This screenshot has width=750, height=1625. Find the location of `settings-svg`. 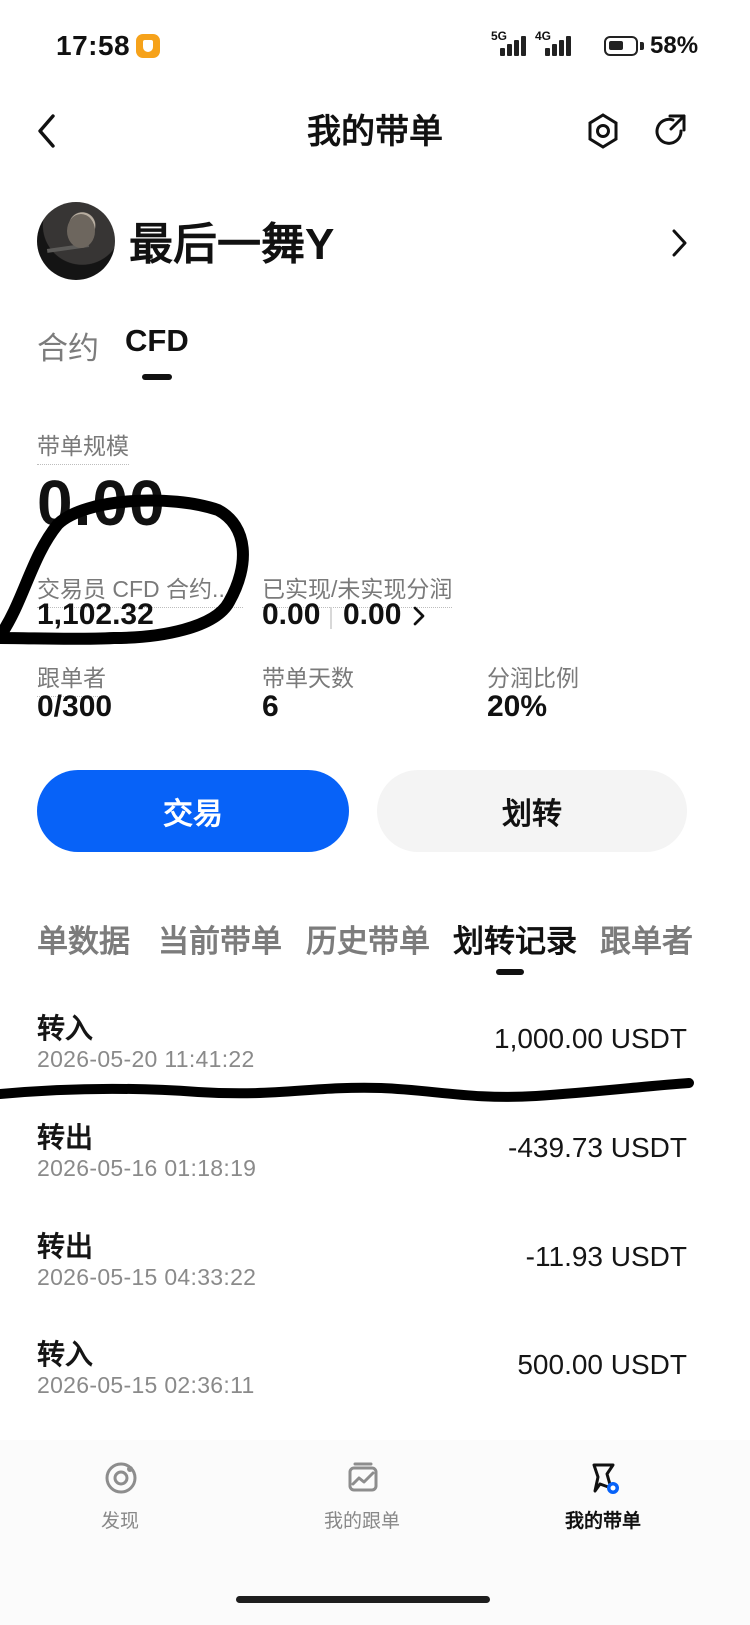

settings-svg is located at coordinates (603, 131).